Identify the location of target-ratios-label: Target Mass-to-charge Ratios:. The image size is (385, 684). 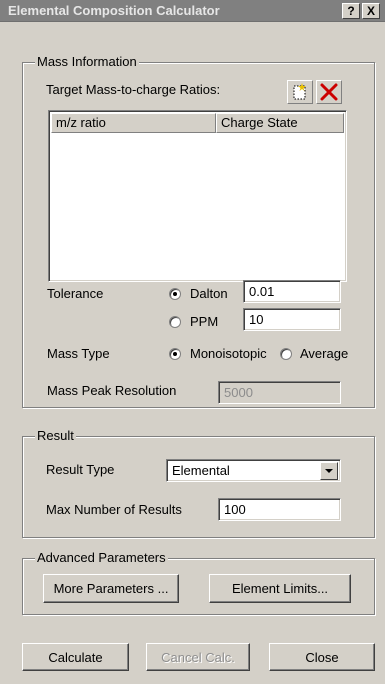
(133, 89).